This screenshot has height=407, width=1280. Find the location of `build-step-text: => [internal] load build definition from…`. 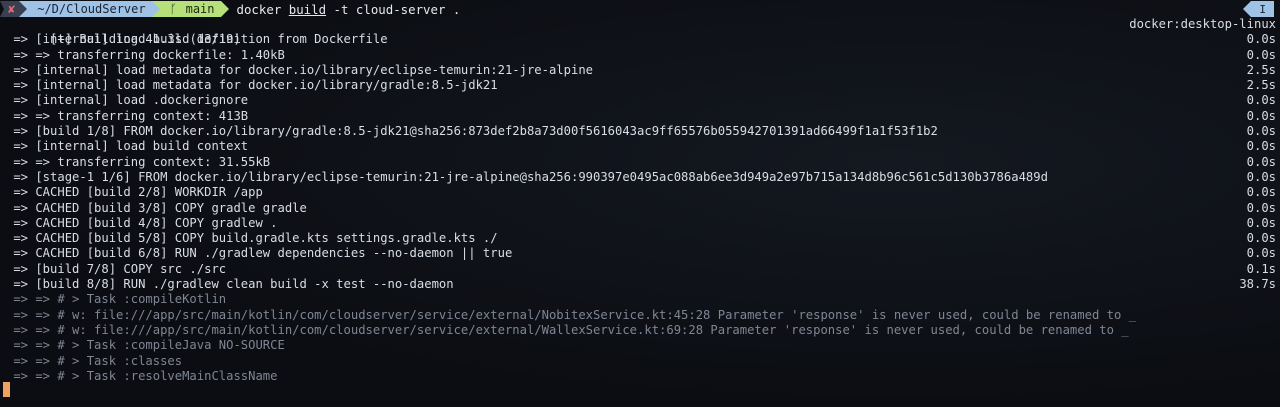

build-step-text: => [internal] load build definition from… is located at coordinates (197, 39).